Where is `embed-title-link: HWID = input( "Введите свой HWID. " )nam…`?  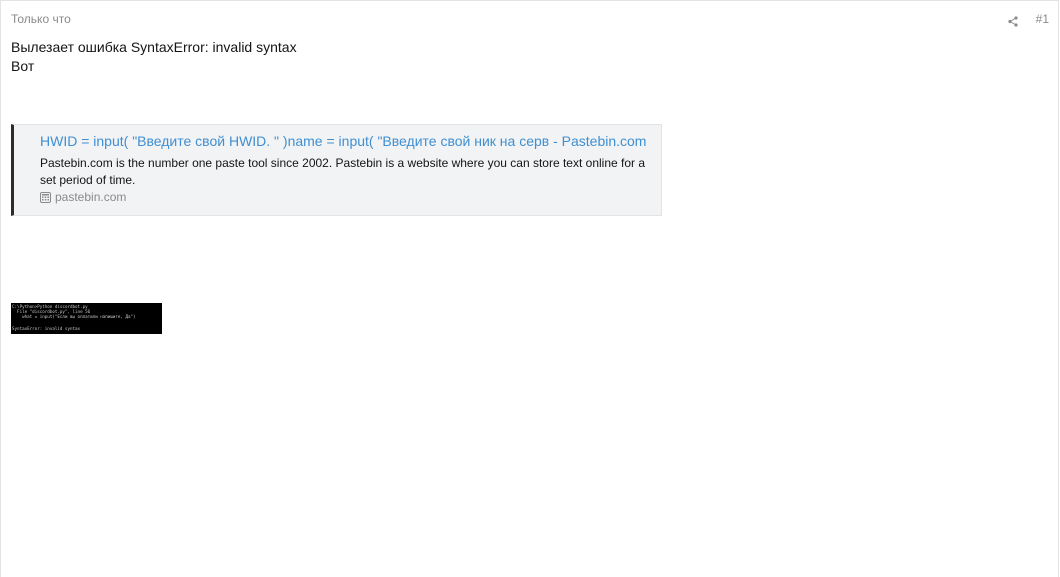
embed-title-link: HWID = input( "Введите свой HWID. " )nam… is located at coordinates (343, 141).